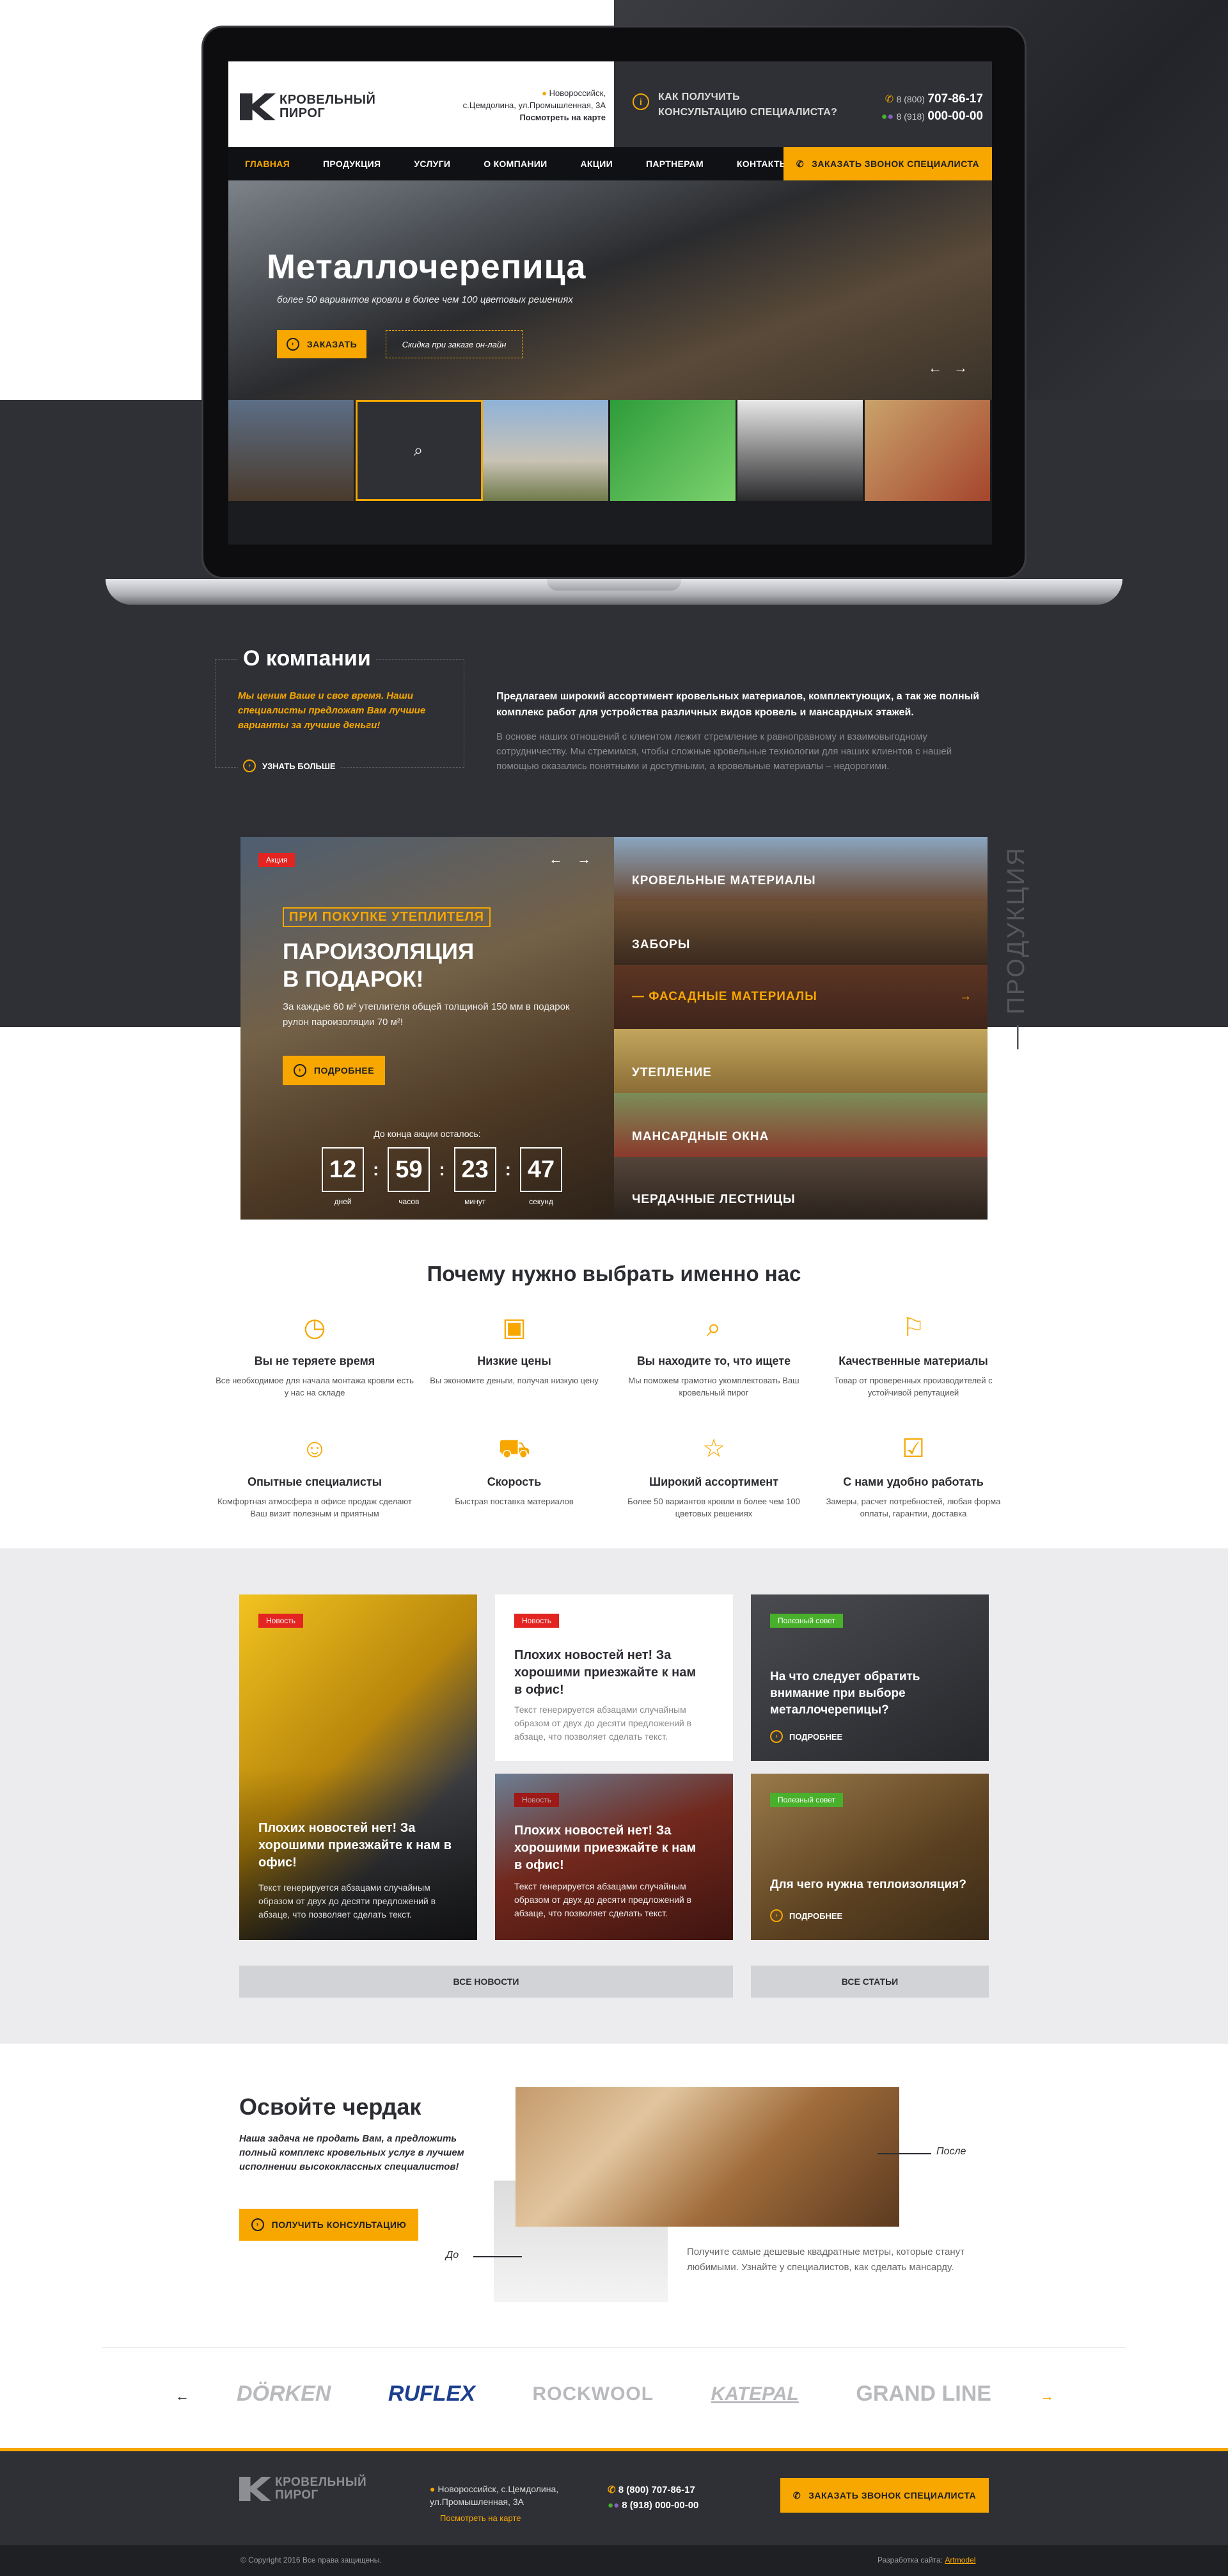 This screenshot has height=2576, width=1228. I want to click on all-news-button: ВСЕ НОВОСТИ, so click(486, 1982).